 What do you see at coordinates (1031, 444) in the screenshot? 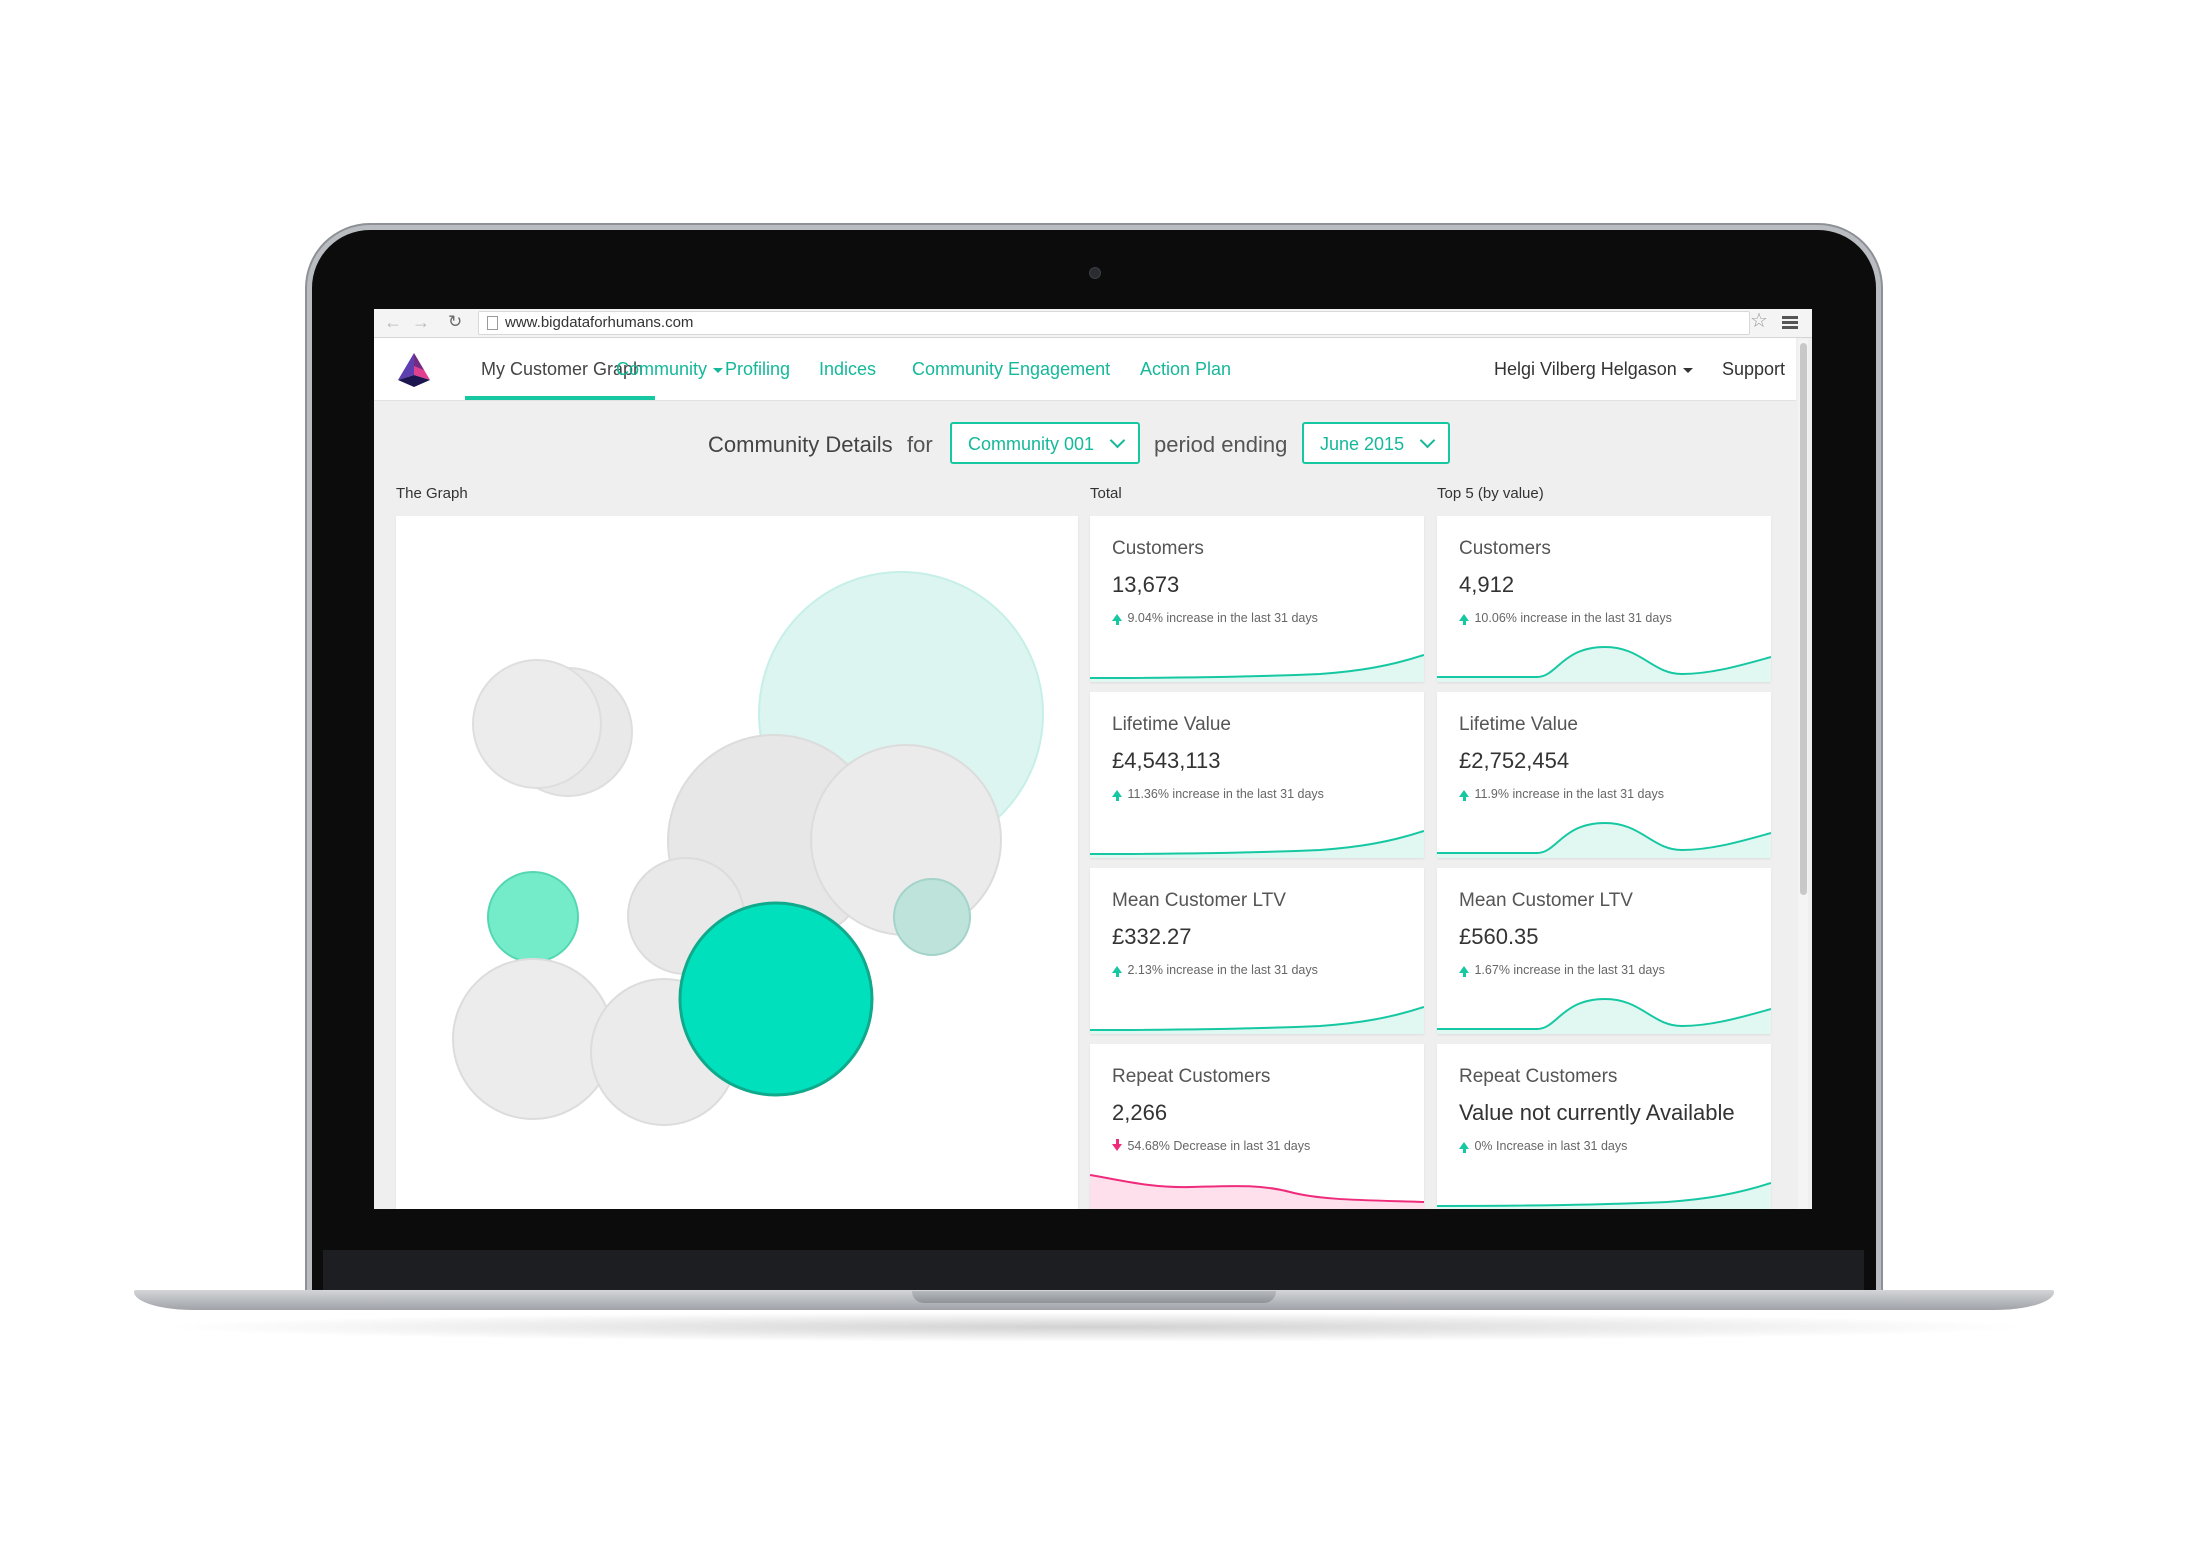
I see `community-select-value: Community 001` at bounding box center [1031, 444].